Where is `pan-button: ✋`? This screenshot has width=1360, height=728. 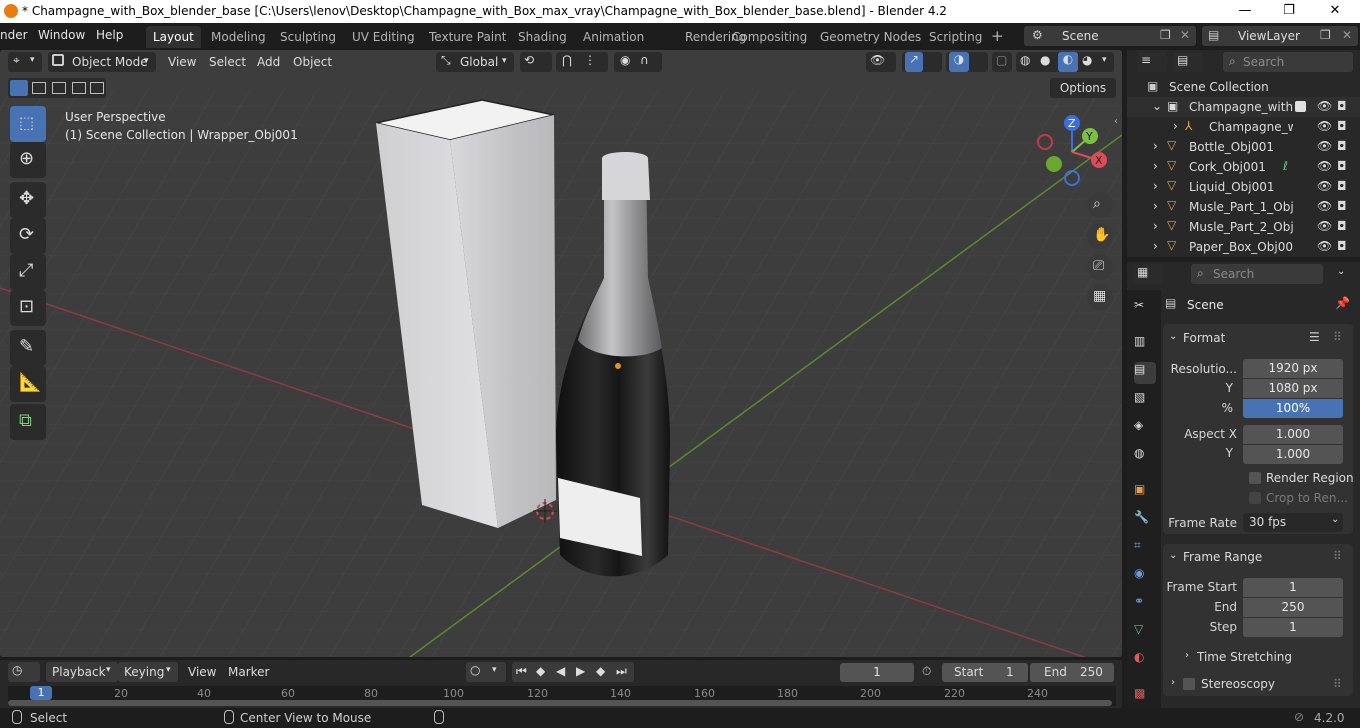 pan-button: ✋ is located at coordinates (1100, 236).